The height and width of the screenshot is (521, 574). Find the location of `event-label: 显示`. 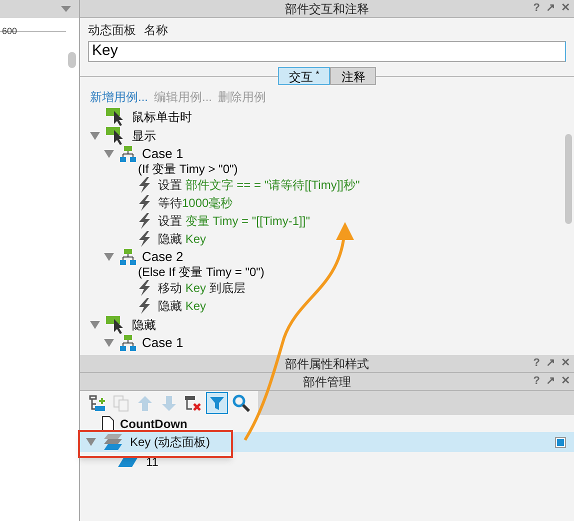

event-label: 显示 is located at coordinates (144, 136).